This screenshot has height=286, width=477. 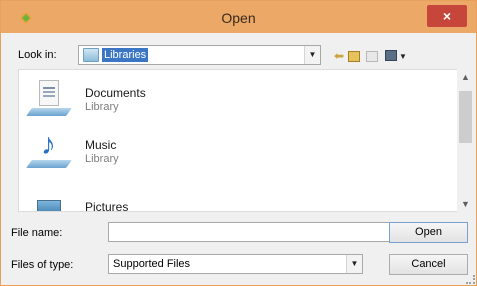 I want to click on file-type-label: Files of type:, so click(x=42, y=265).